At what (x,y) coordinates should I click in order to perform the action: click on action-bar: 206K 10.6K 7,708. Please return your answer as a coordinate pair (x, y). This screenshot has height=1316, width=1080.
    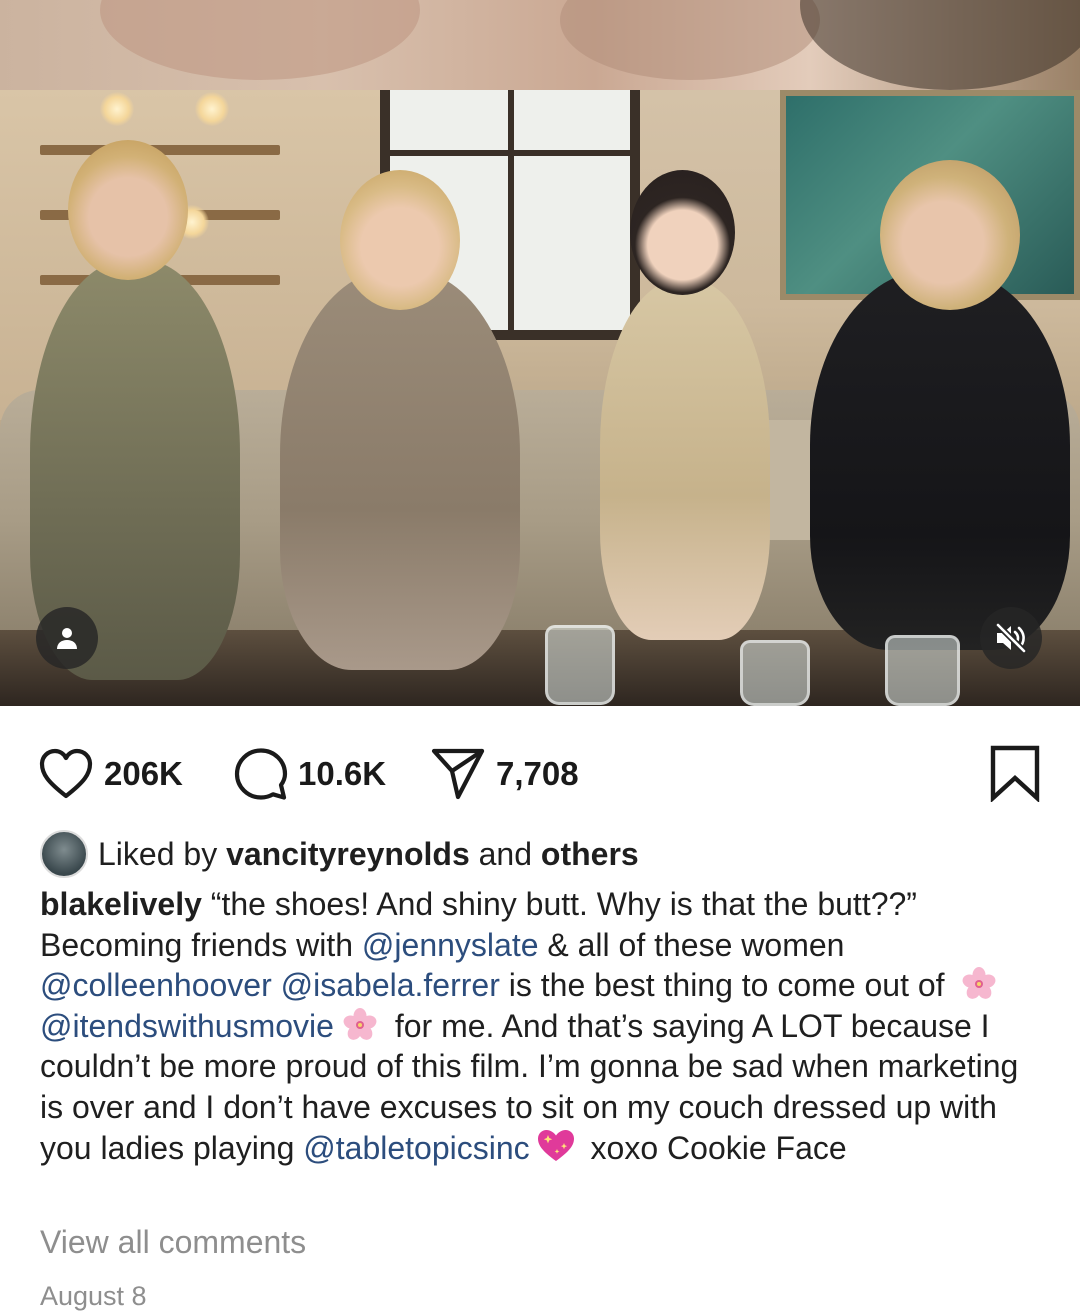
    Looking at the image, I should click on (540, 766).